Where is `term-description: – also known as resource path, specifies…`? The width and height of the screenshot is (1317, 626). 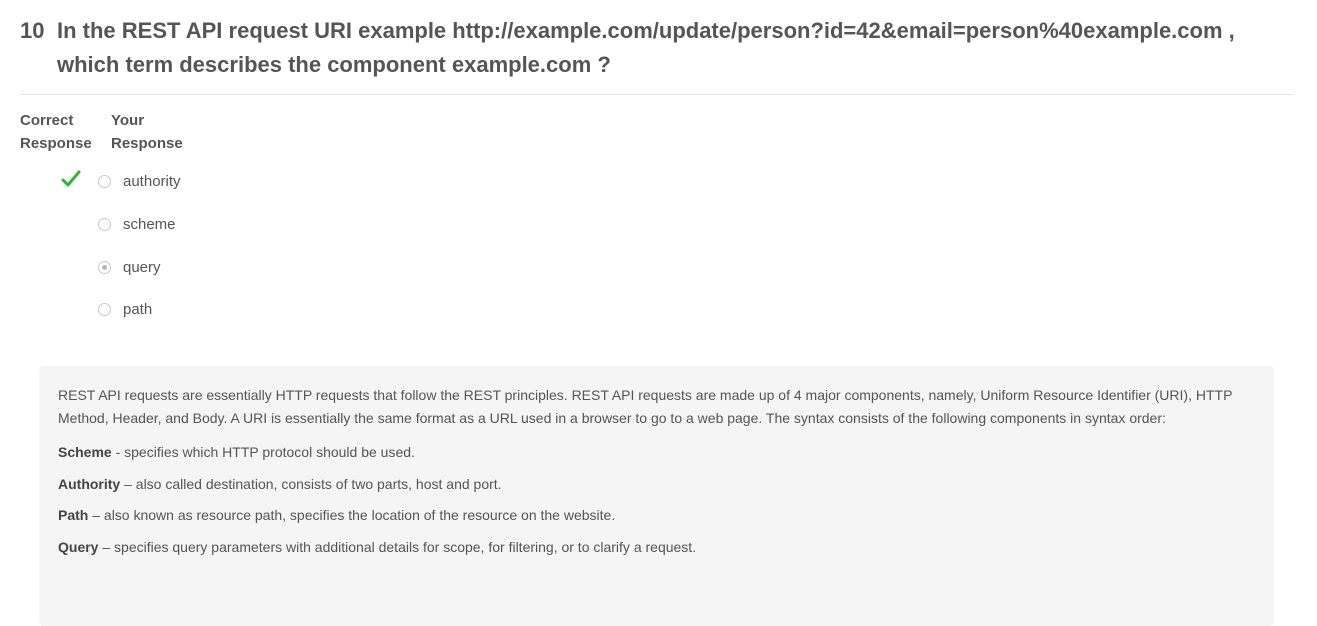
term-description: – also known as resource path, specifies… is located at coordinates (352, 515).